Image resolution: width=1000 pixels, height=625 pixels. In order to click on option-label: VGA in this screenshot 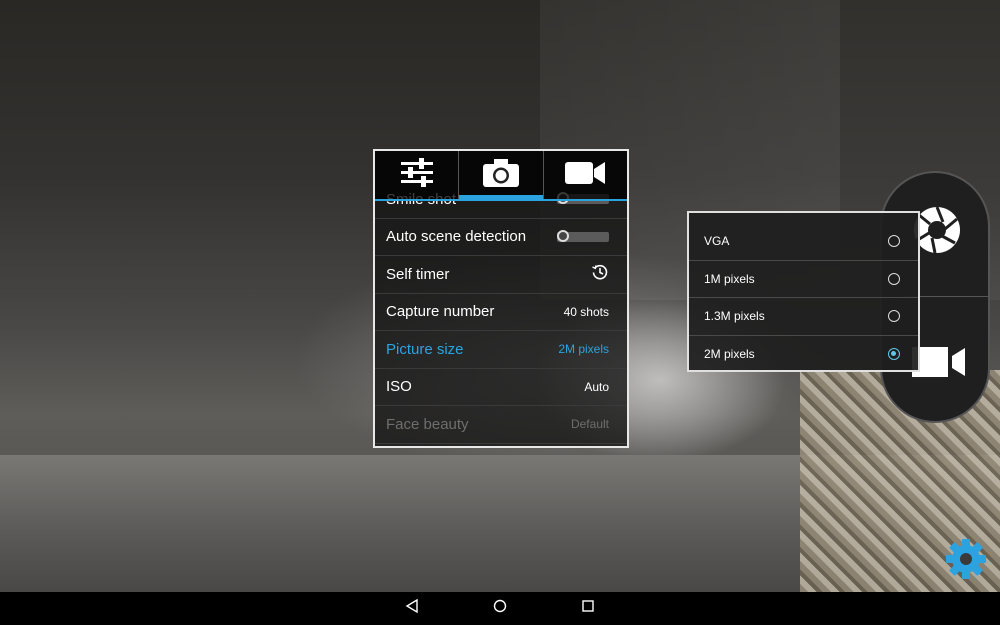, I will do `click(717, 241)`.